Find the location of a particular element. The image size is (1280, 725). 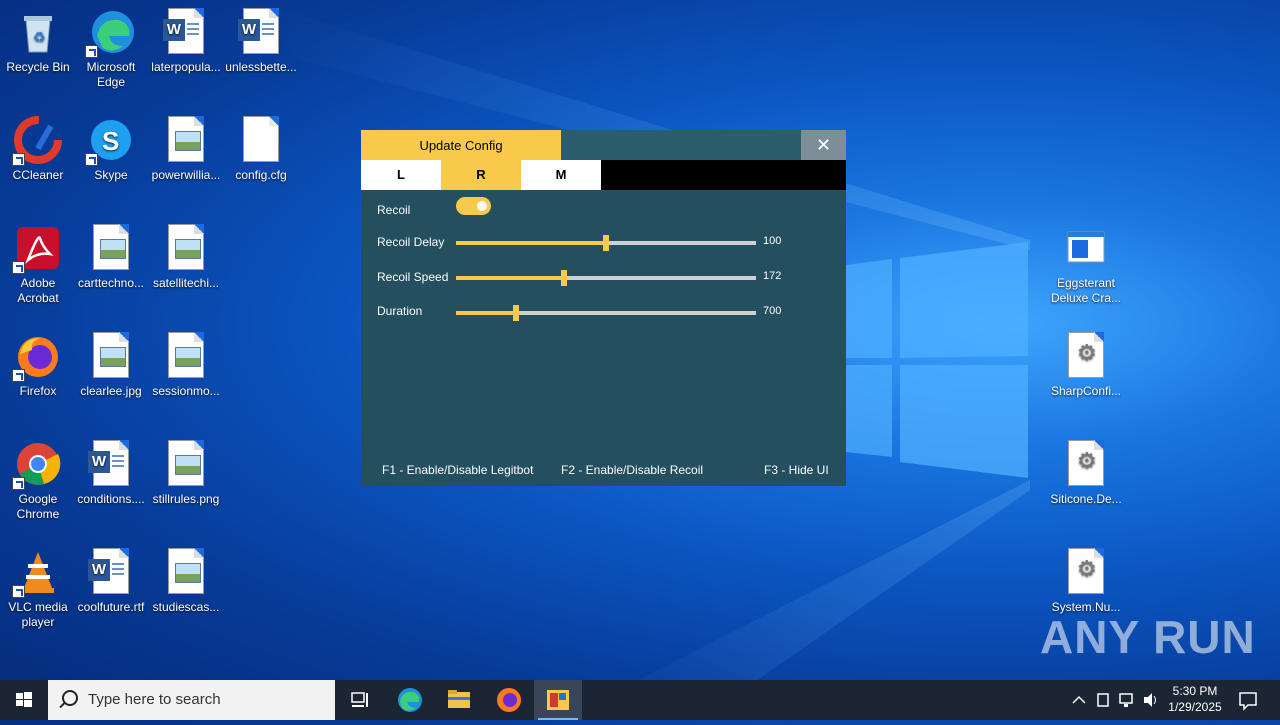

hotkey-f2-text: F2 - Enable/Disable Recoil is located at coordinates (632, 470).